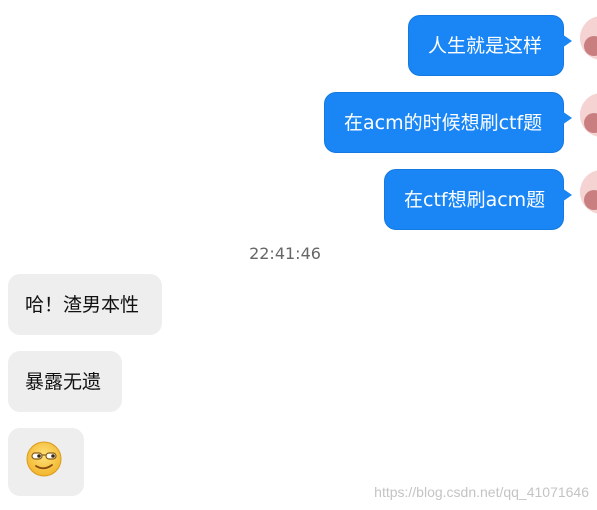 The height and width of the screenshot is (510, 597). I want to click on outgoing-message: 在acm的时候想刷ctf题, so click(448, 122).